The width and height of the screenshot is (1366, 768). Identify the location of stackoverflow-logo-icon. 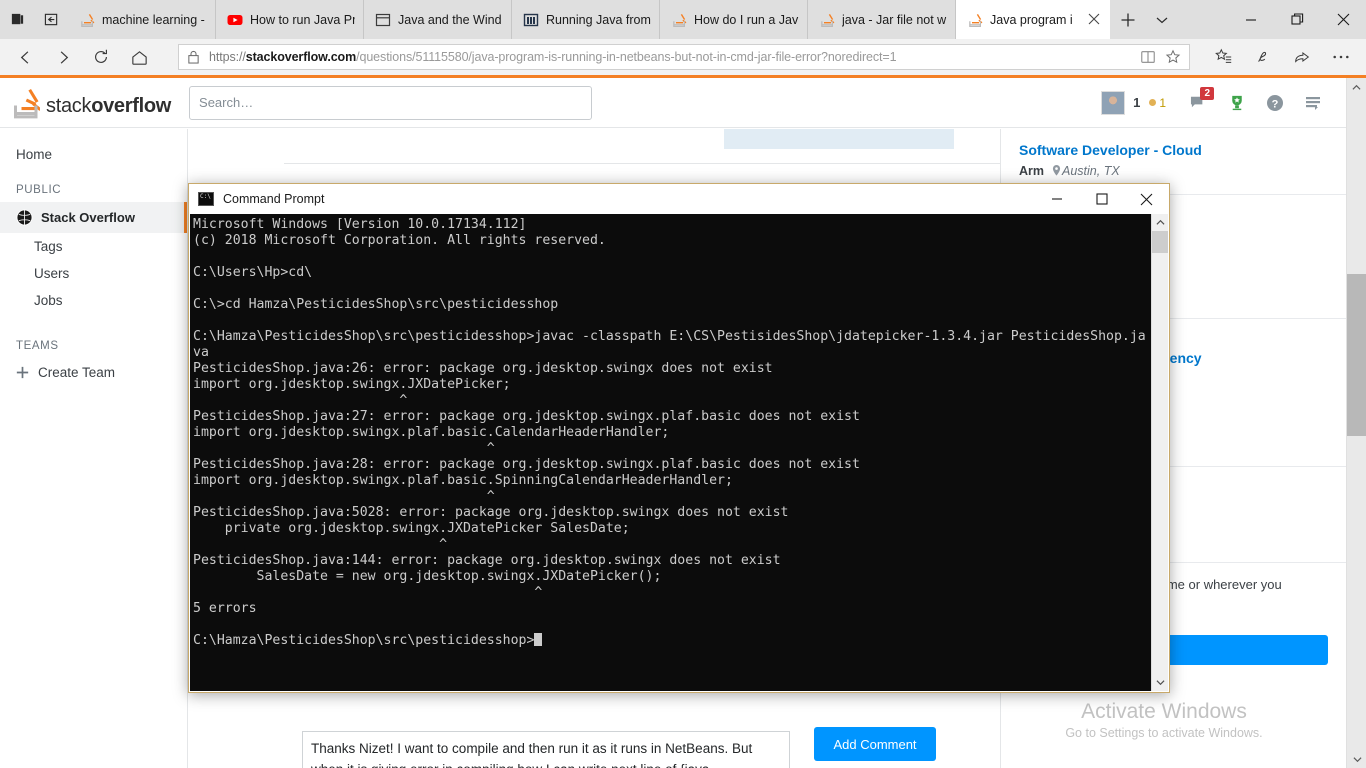
(27, 103).